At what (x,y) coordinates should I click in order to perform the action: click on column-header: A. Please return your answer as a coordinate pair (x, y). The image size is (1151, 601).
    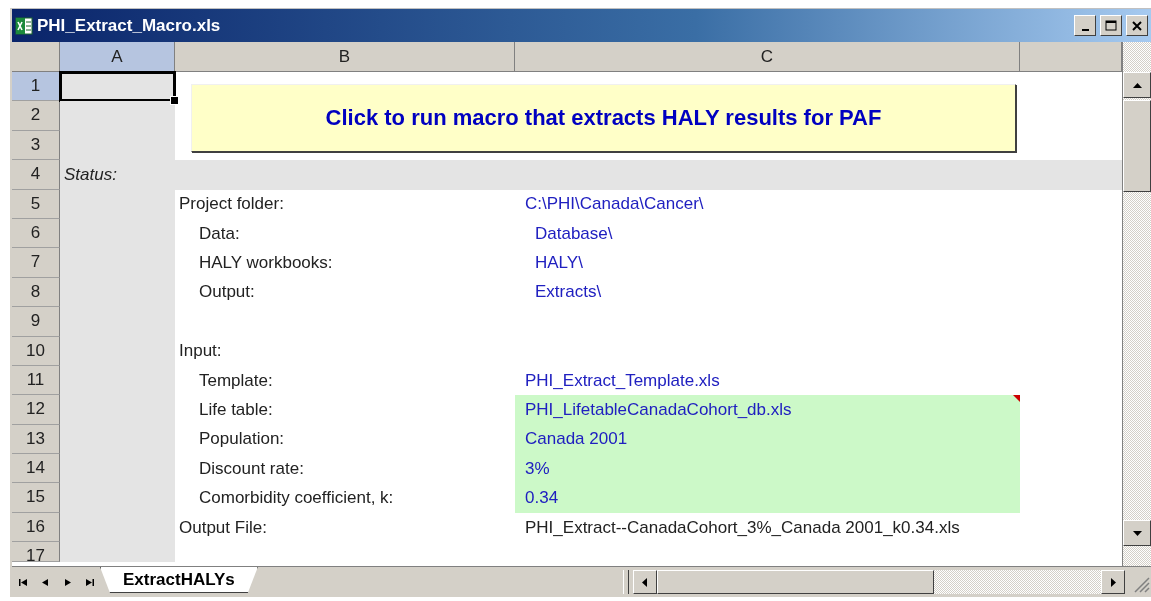
    Looking at the image, I should click on (117, 57).